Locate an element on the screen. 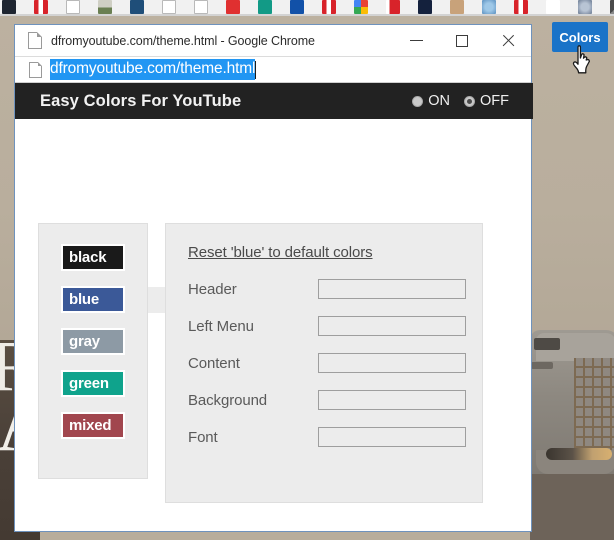 The image size is (614, 540). bookmark-favicon-navy is located at coordinates (425, 7).